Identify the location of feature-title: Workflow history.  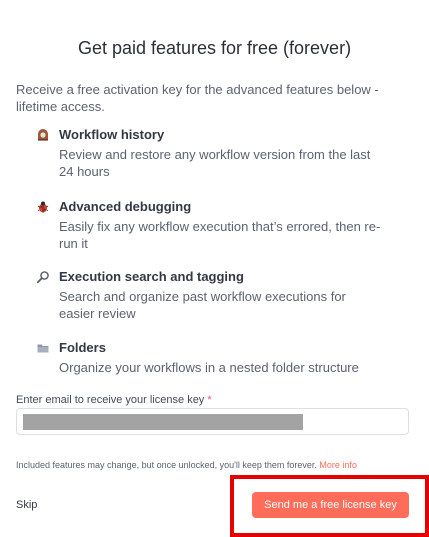
(112, 134).